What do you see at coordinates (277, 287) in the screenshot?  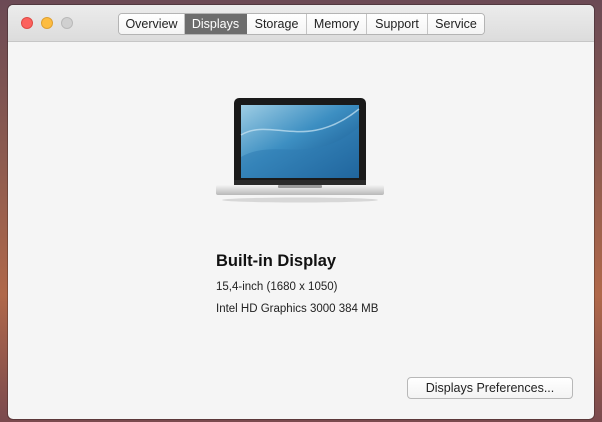 I see `display-size-resolution: 15,4-inch (1680 x 1050)` at bounding box center [277, 287].